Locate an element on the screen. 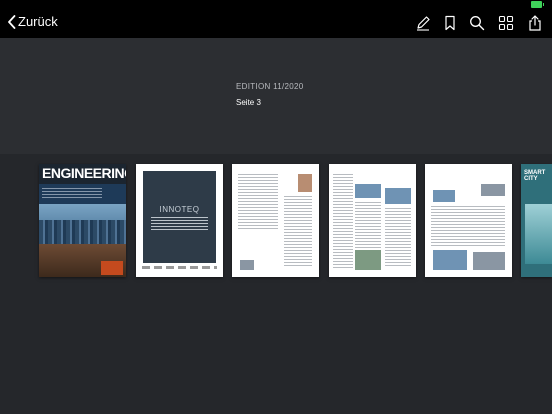  edition-label: EDITION 11/2020 is located at coordinates (270, 86).